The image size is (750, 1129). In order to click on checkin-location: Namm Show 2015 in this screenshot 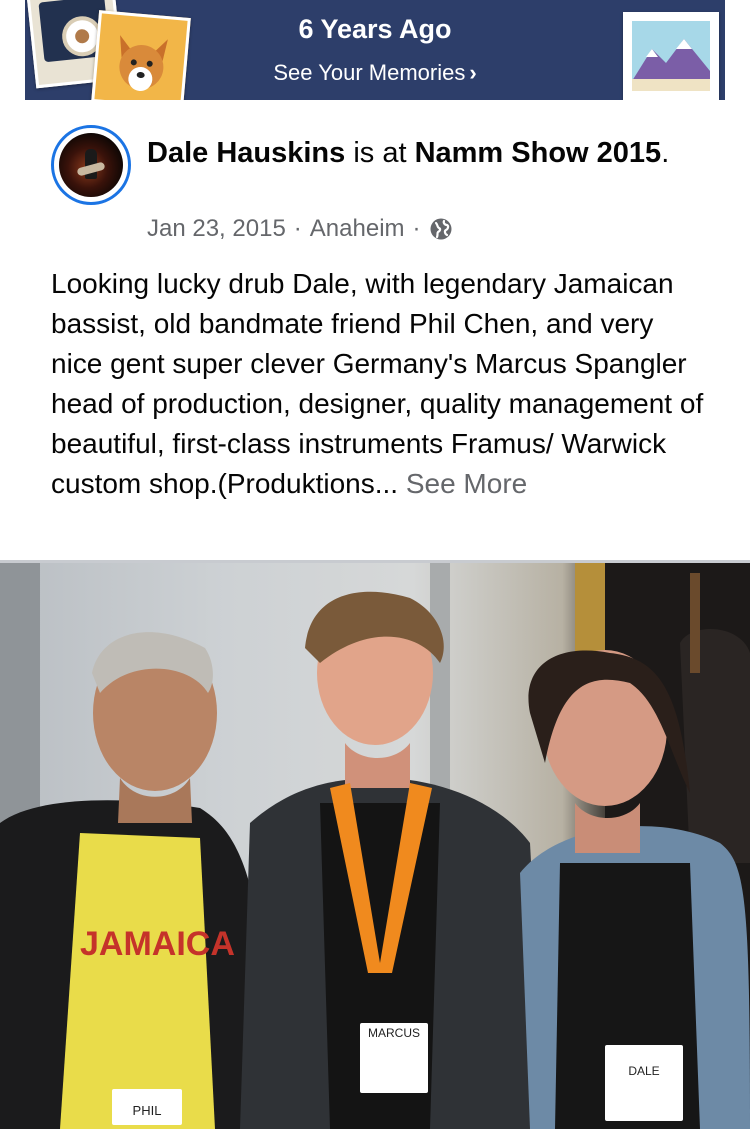, I will do `click(538, 153)`.